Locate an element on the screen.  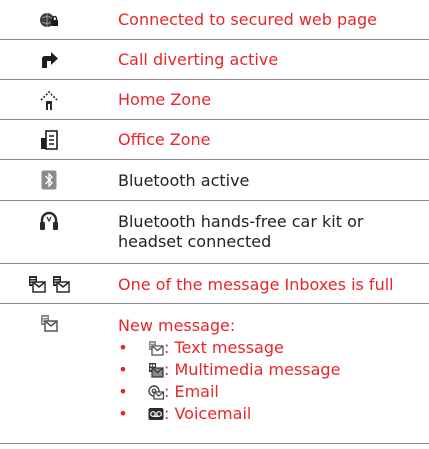
table-row: One of the message Inboxes is full is located at coordinates (214, 284).